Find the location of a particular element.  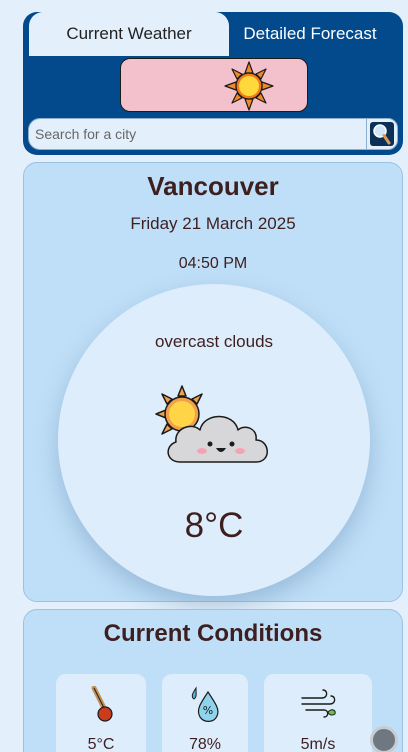

tab-current-weather: Current Weather is located at coordinates (129, 34).